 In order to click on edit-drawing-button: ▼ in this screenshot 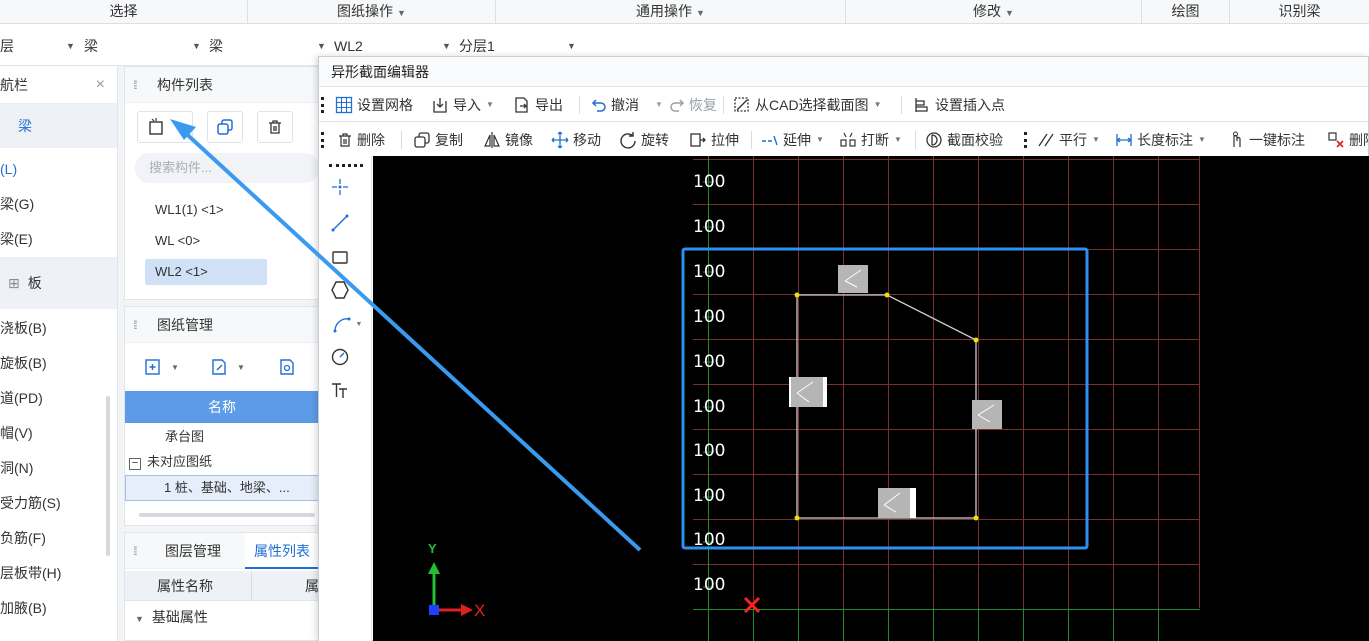, I will do `click(227, 367)`.